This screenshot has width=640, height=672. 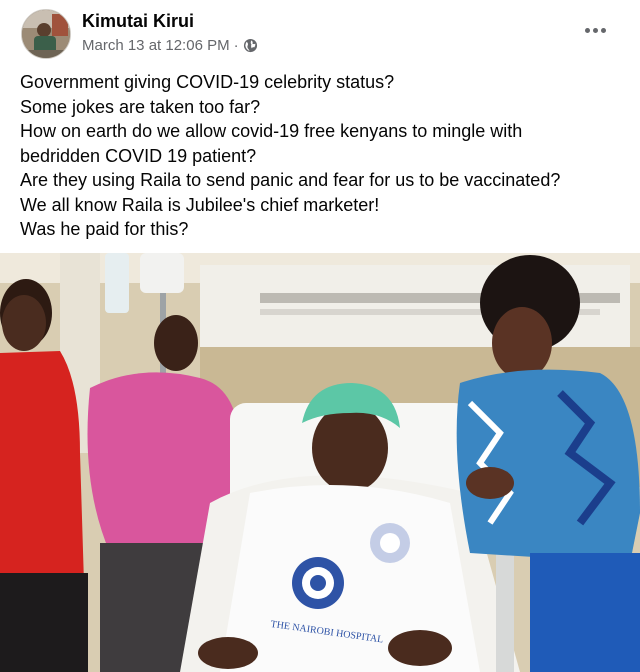 What do you see at coordinates (320, 33) in the screenshot?
I see `post-header: Kimutai Kirui March 13 at 12:06 PM ·` at bounding box center [320, 33].